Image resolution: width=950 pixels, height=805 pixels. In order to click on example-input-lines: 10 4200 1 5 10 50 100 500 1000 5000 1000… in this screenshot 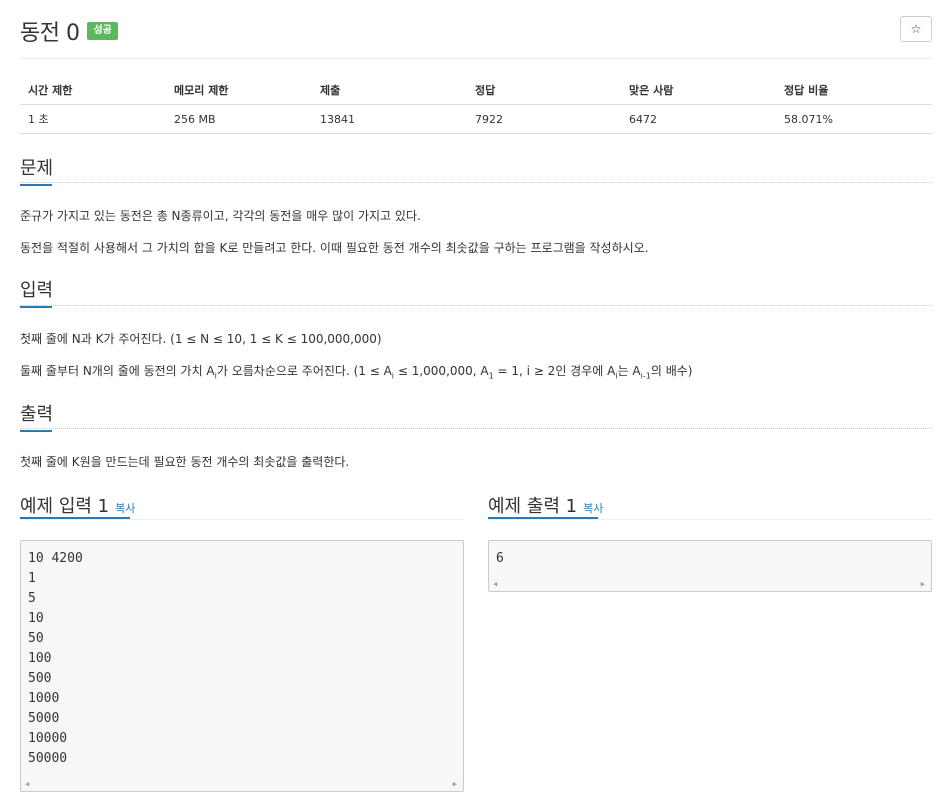, I will do `click(242, 659)`.